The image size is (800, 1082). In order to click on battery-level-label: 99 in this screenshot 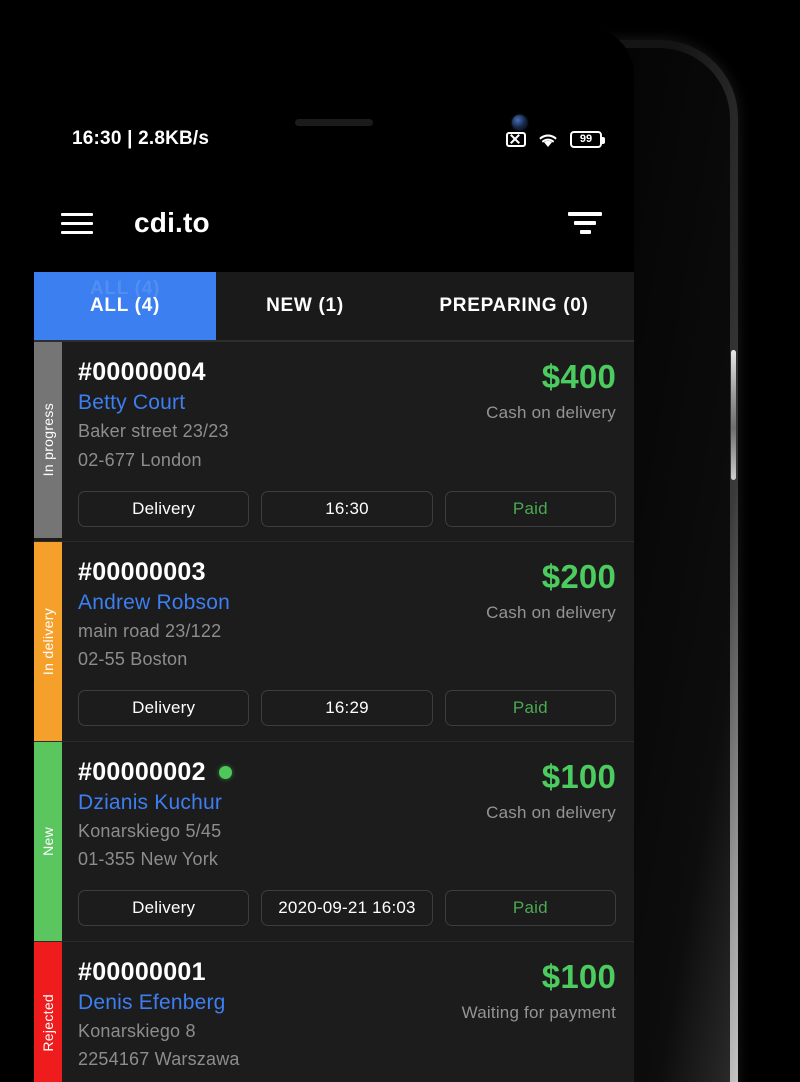, I will do `click(586, 138)`.